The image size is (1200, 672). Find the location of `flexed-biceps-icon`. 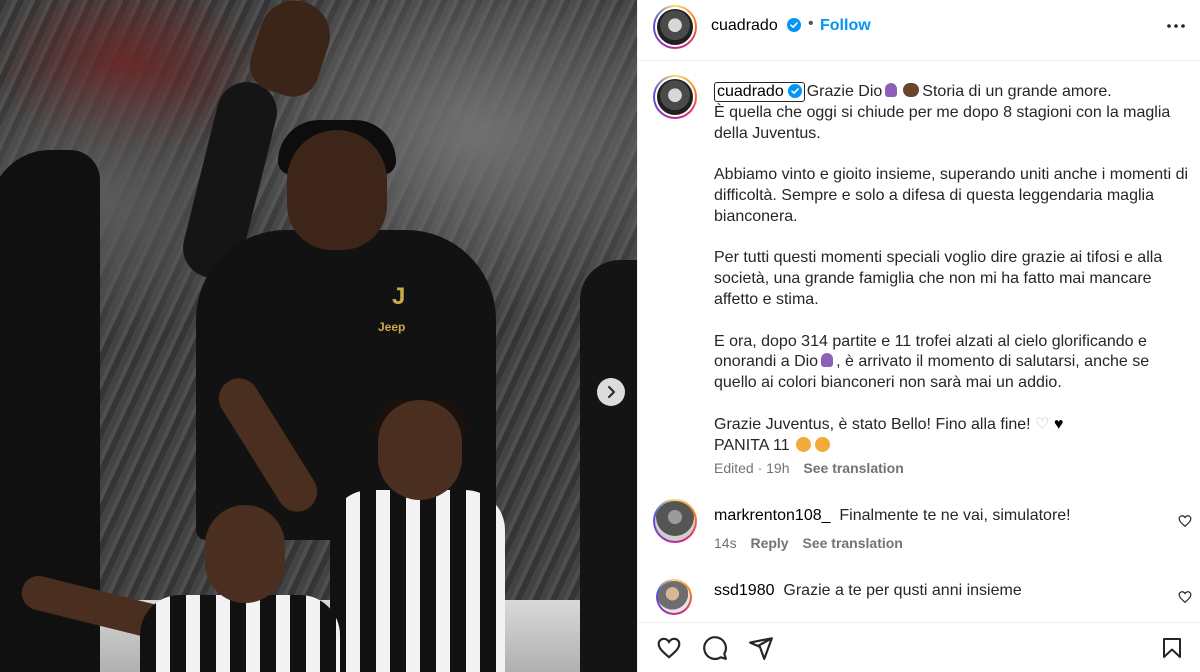

flexed-biceps-icon is located at coordinates (911, 90).